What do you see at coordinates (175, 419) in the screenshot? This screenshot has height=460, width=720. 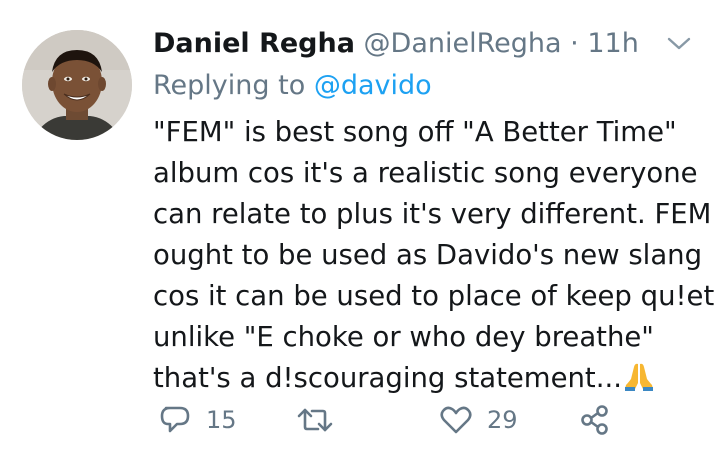 I see `reply-icon` at bounding box center [175, 419].